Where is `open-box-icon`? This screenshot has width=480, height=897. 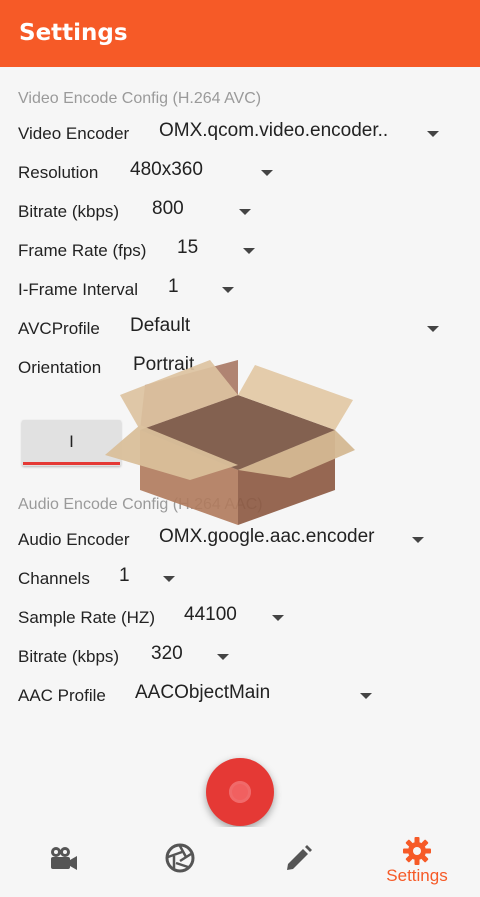
open-box-icon is located at coordinates (230, 442).